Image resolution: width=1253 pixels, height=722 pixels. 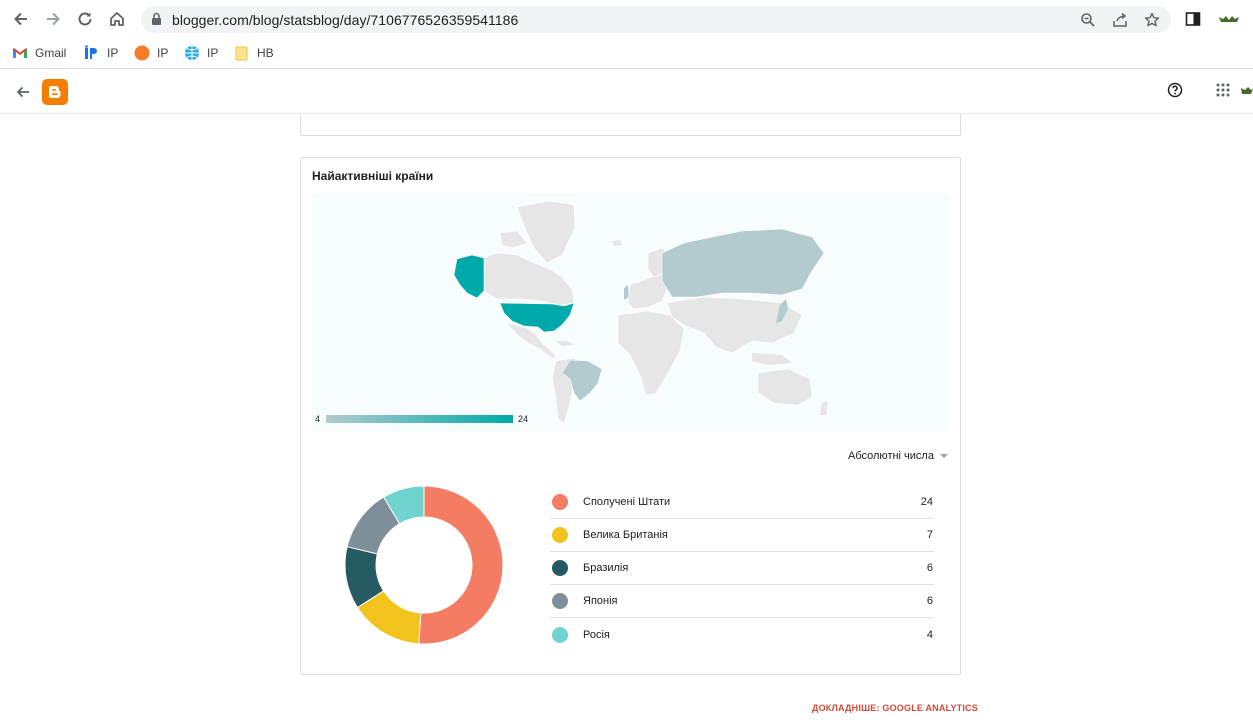 I want to click on share-icon, so click(x=1120, y=20).